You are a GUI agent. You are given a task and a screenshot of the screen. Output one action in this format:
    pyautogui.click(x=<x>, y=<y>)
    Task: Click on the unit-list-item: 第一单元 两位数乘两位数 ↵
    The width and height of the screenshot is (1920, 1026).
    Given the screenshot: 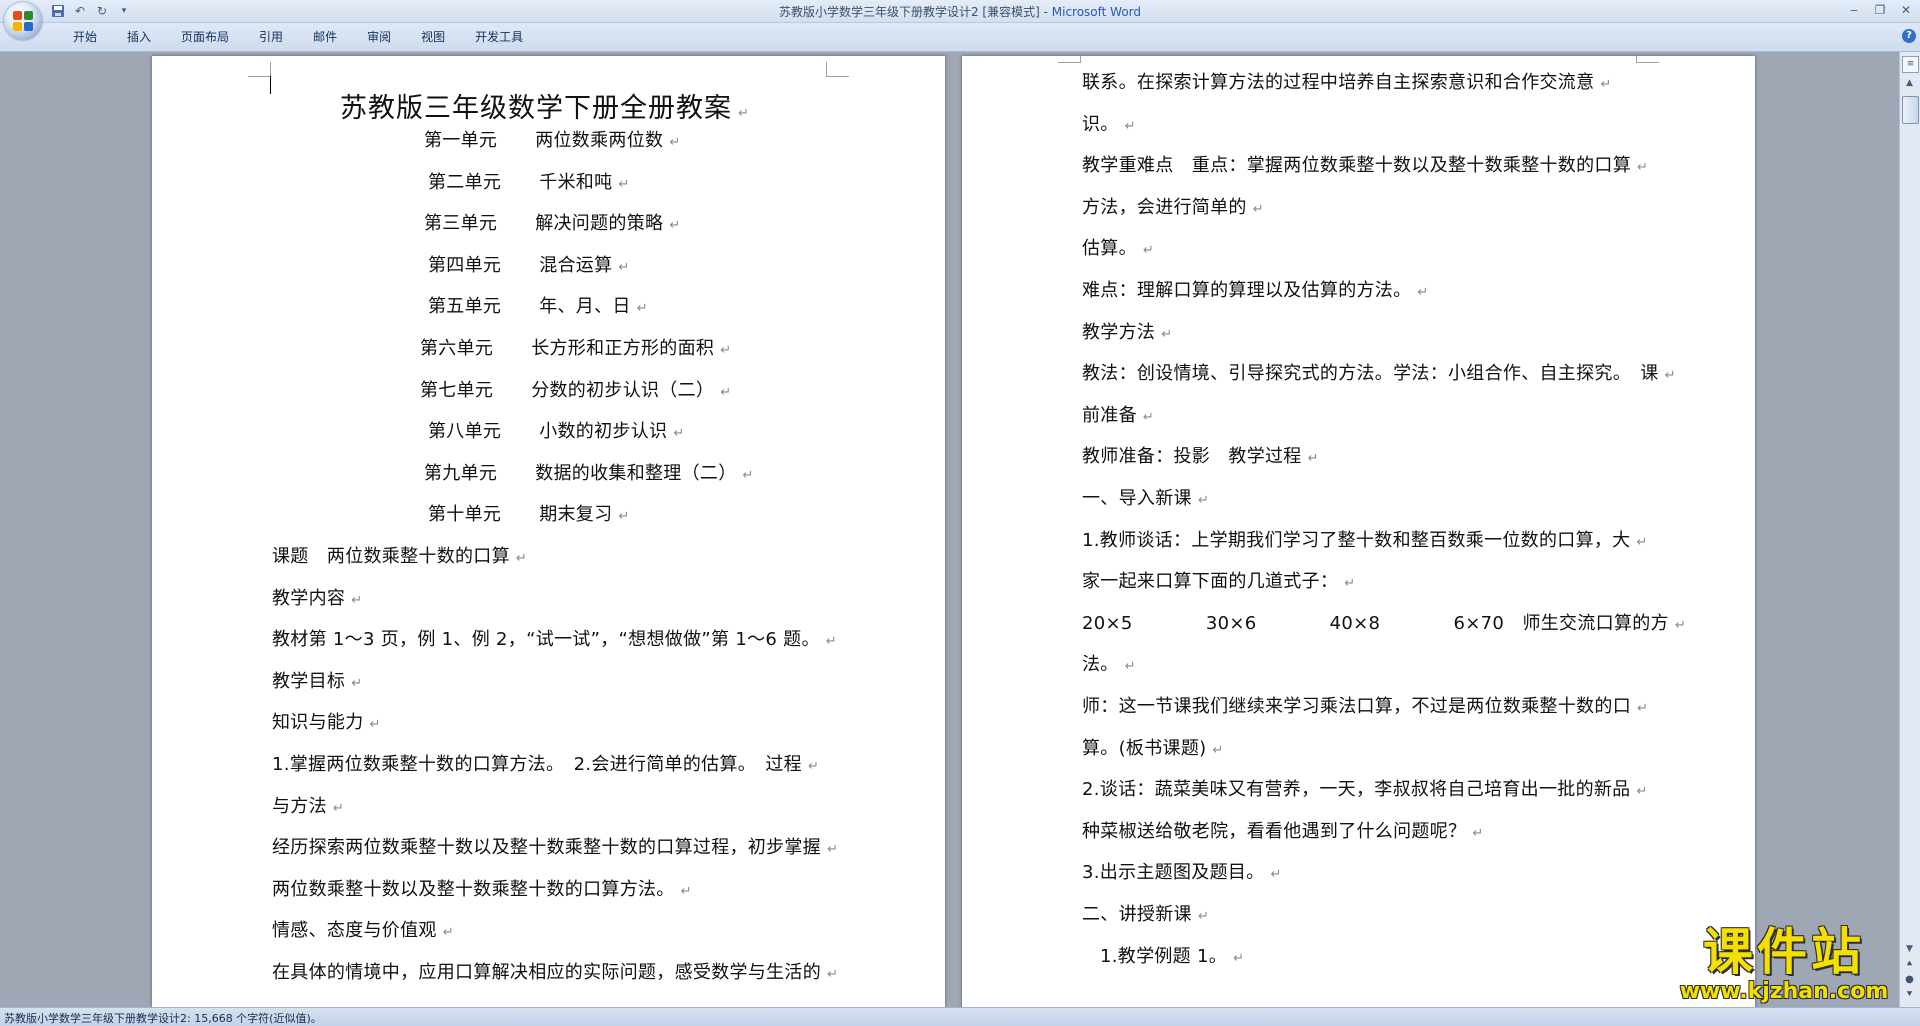 What is the action you would take?
    pyautogui.click(x=552, y=139)
    